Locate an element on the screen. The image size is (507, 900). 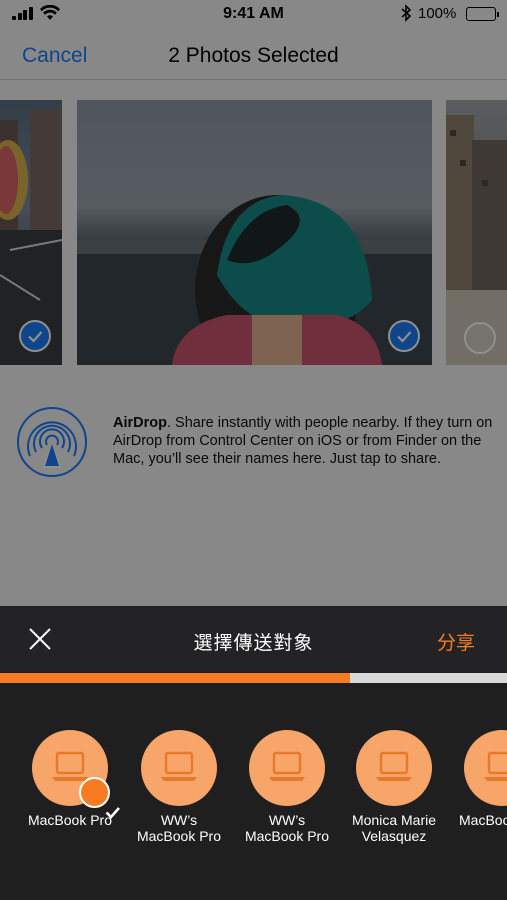
progress-fill is located at coordinates (175, 678).